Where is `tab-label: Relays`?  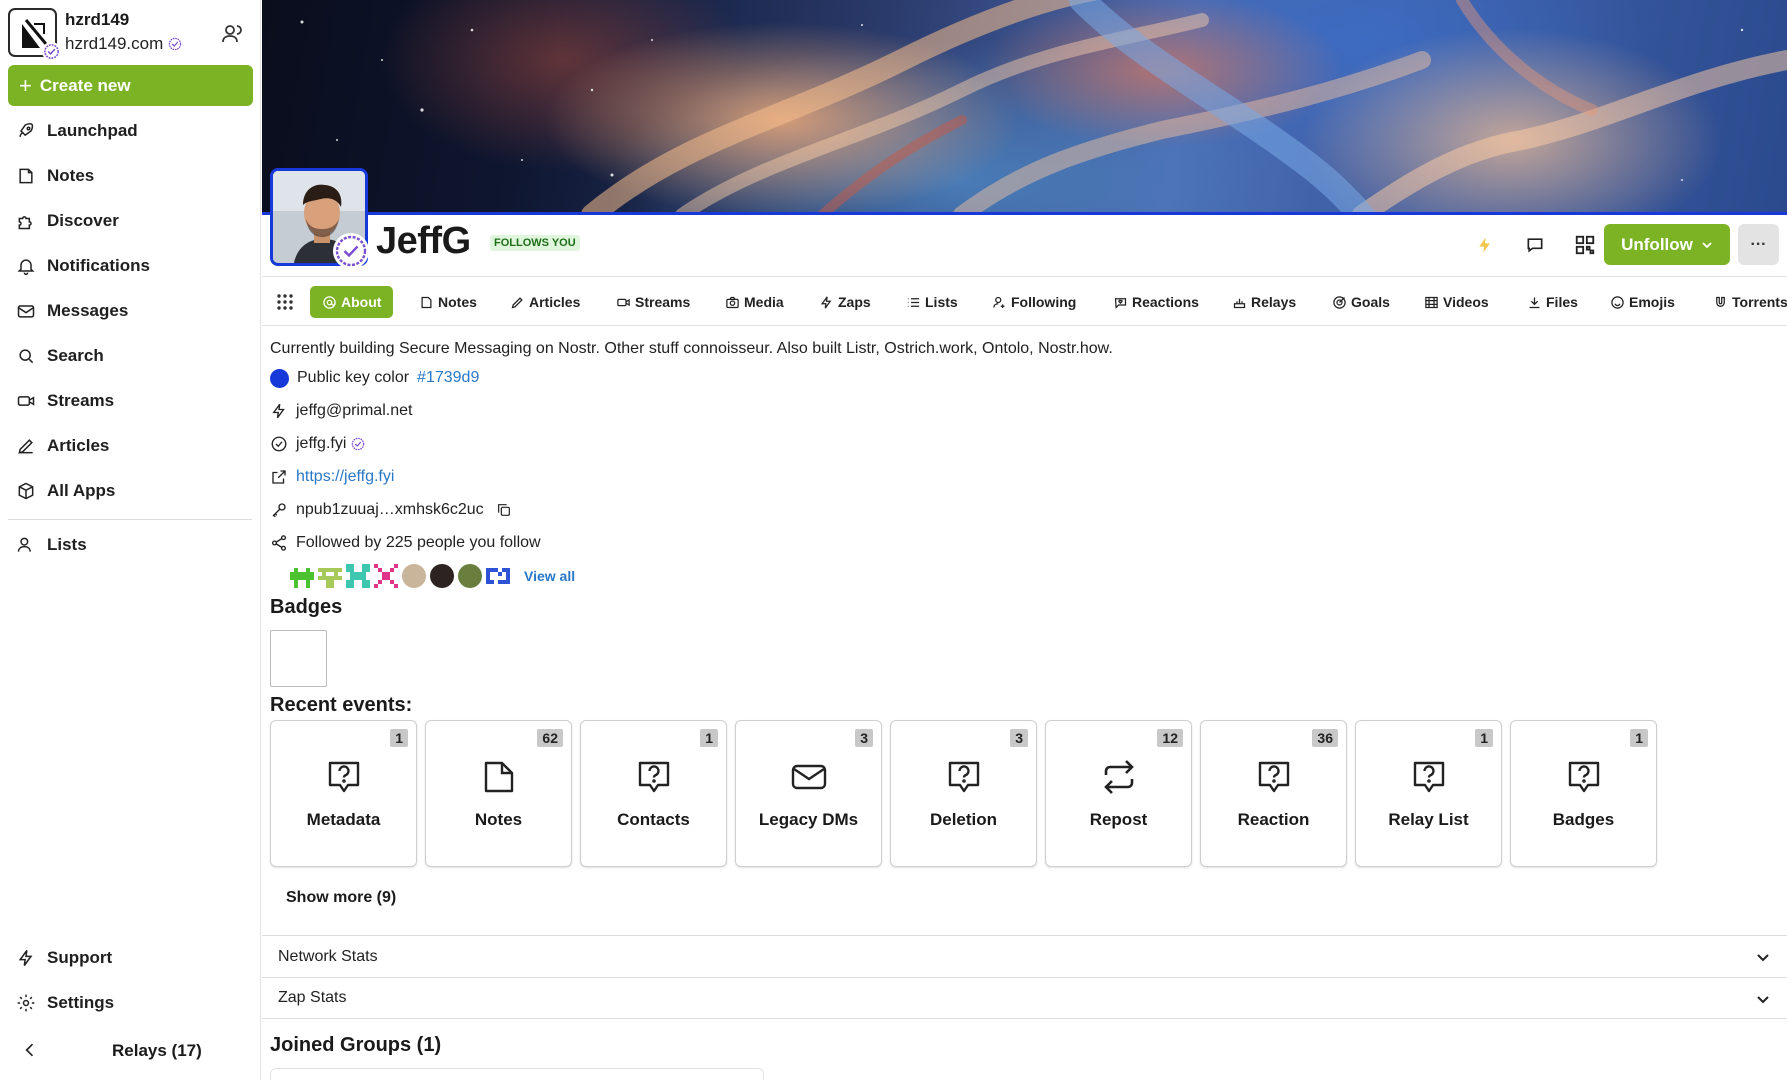
tab-label: Relays is located at coordinates (1274, 302).